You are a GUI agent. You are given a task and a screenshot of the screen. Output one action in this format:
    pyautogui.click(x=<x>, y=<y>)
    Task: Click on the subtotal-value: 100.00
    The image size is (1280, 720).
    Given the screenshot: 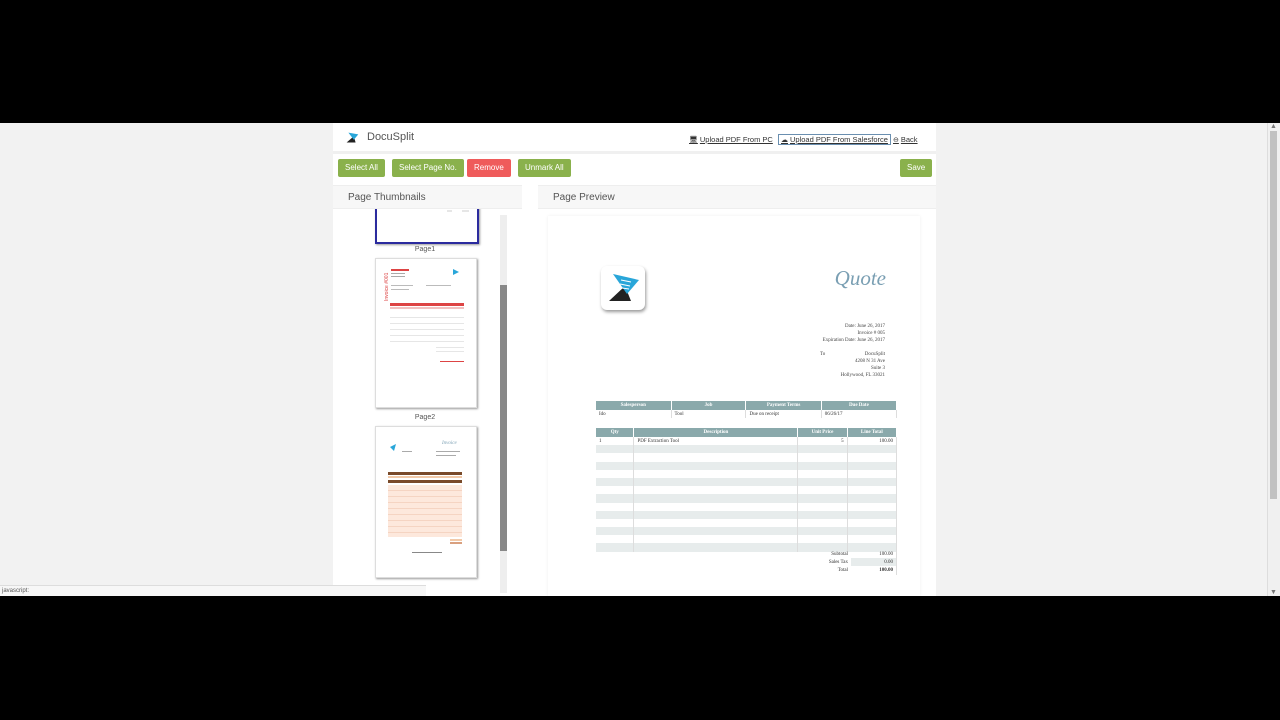 What is the action you would take?
    pyautogui.click(x=873, y=554)
    